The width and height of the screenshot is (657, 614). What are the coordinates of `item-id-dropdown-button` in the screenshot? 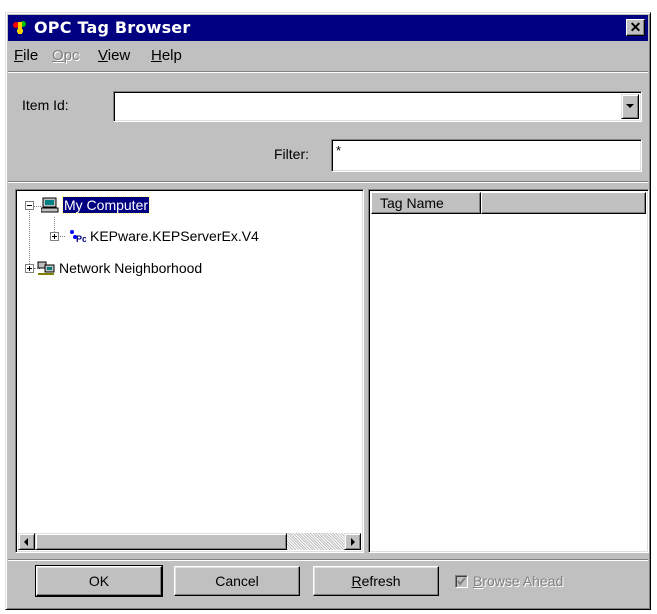 It's located at (630, 106).